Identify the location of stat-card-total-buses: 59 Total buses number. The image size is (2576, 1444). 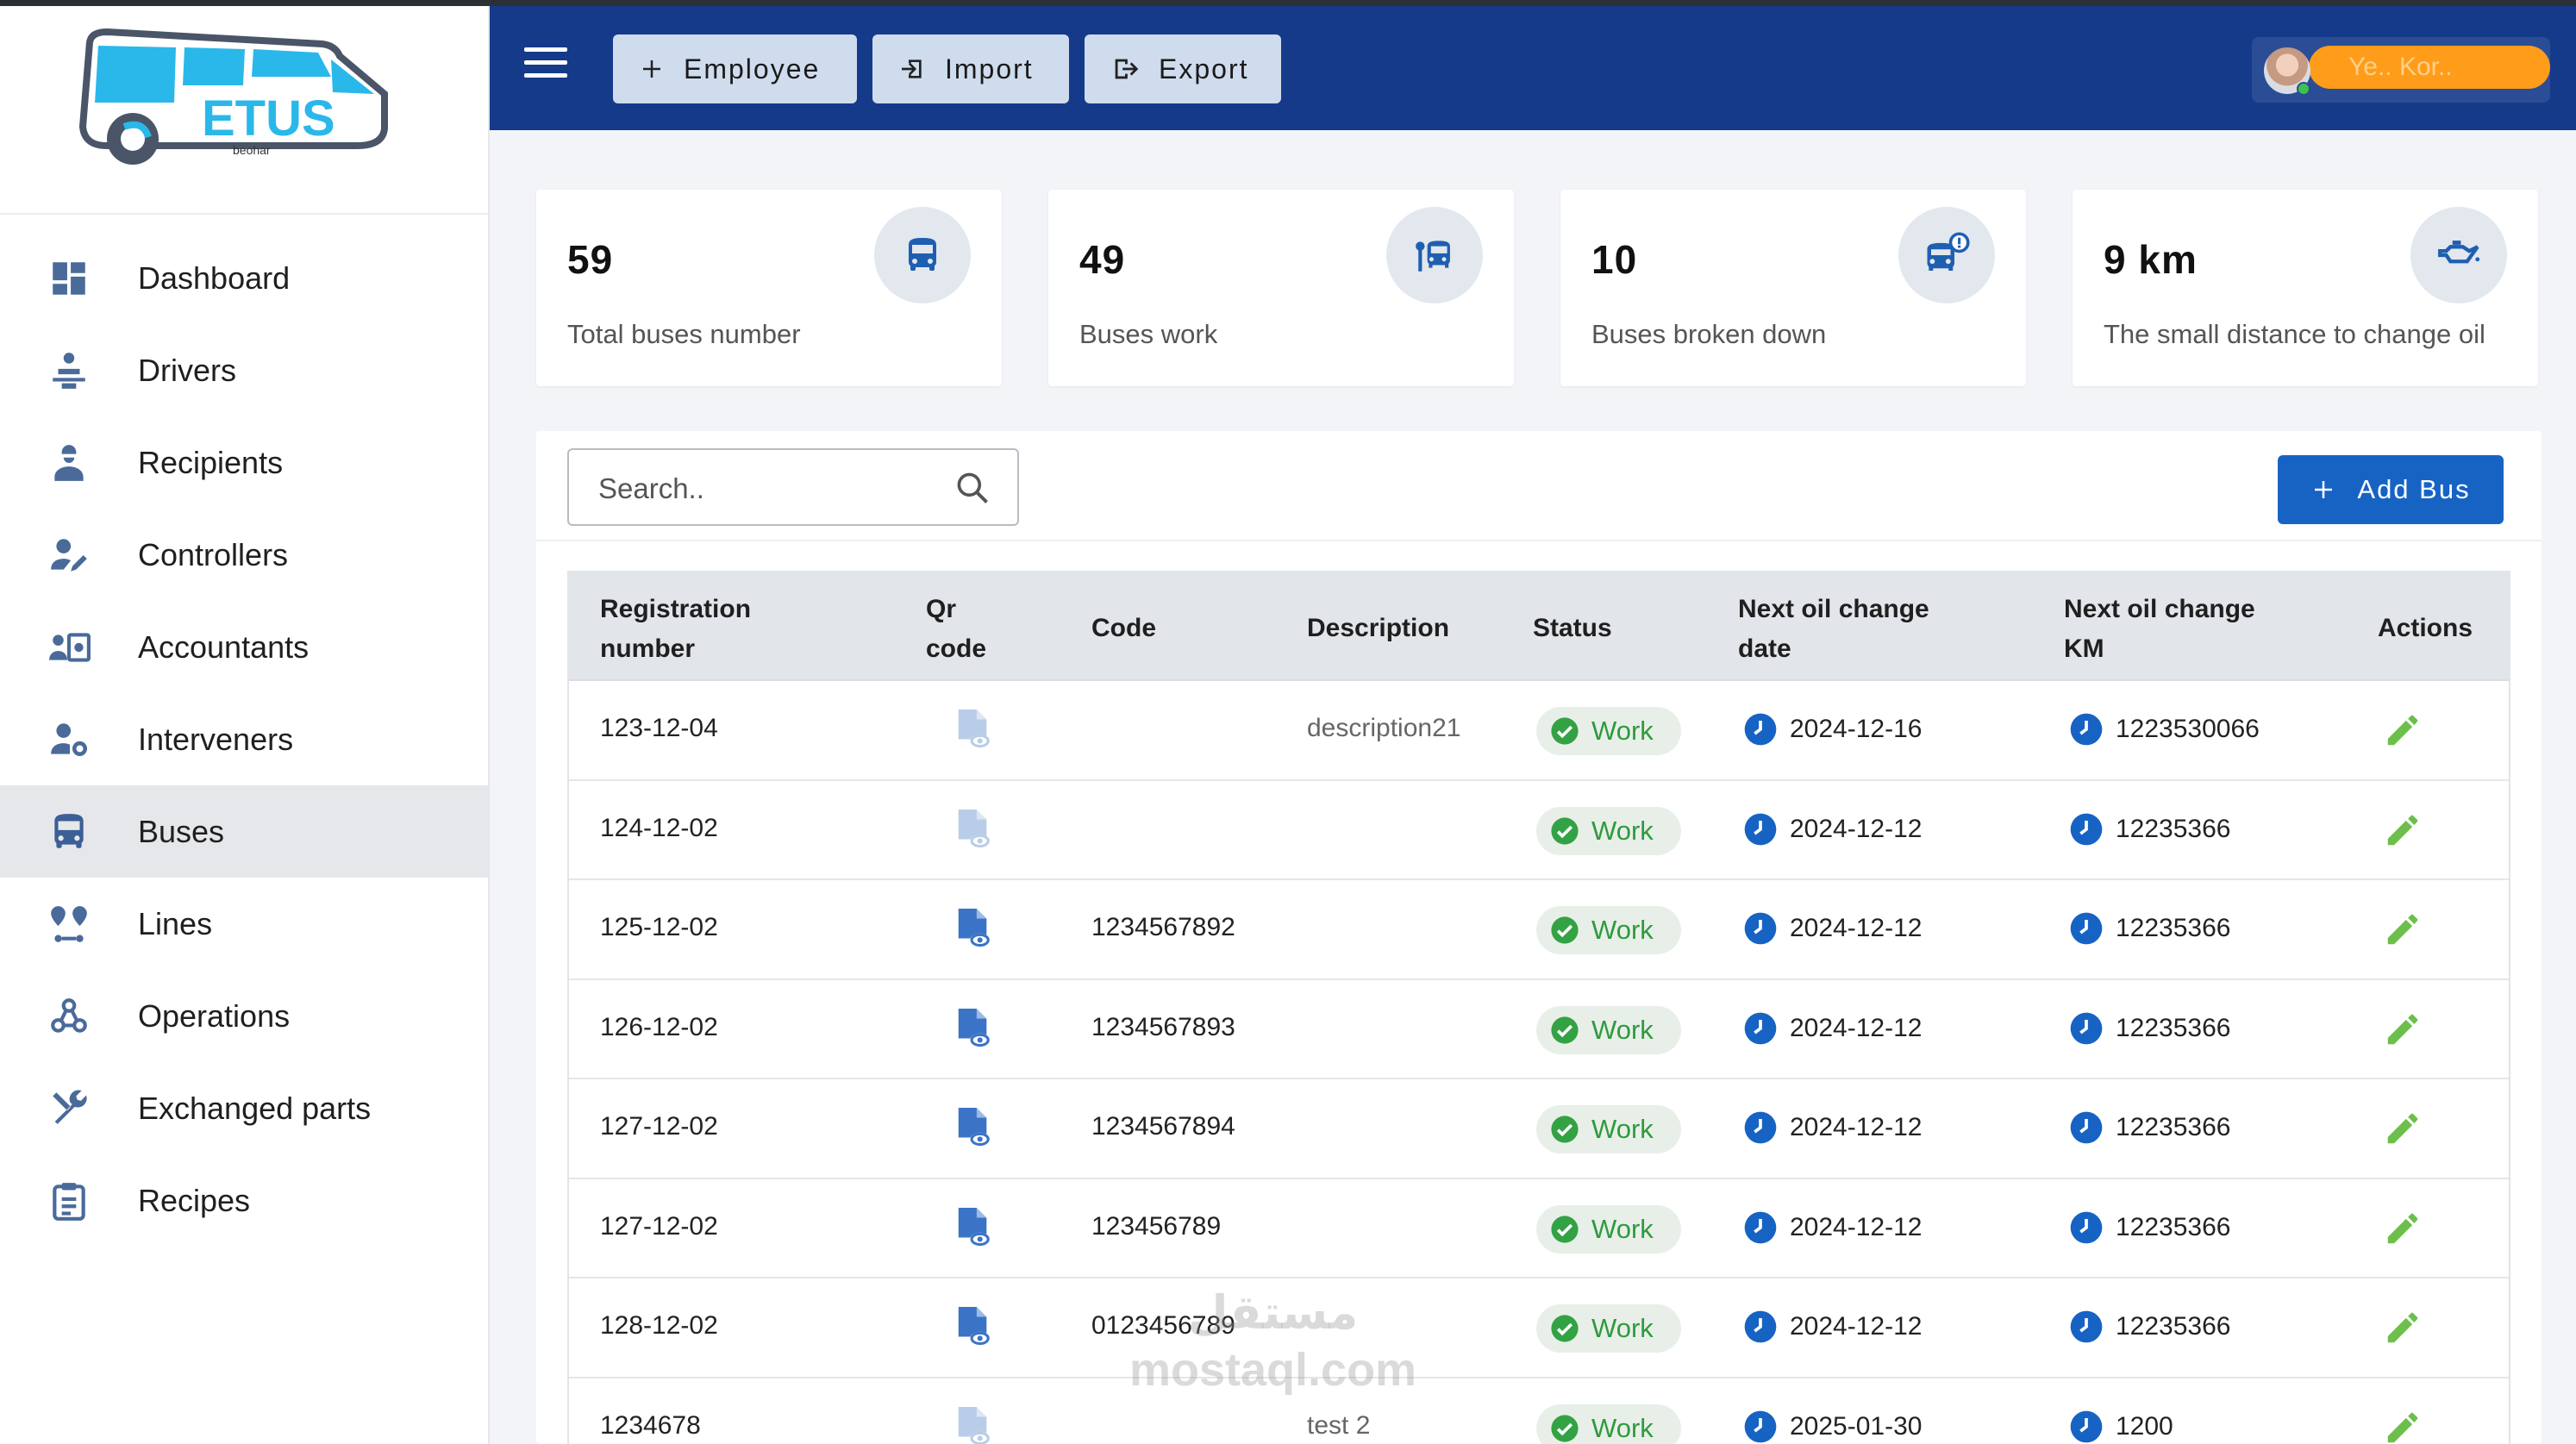
(769, 288).